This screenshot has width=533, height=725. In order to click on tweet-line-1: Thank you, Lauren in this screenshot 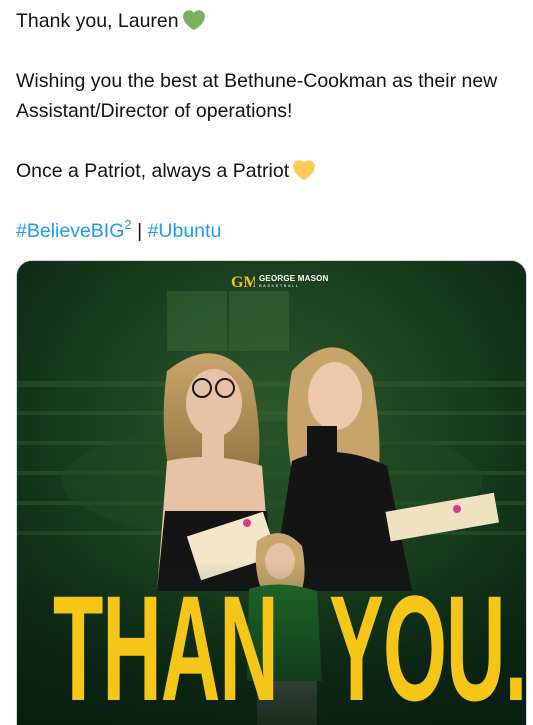, I will do `click(274, 21)`.